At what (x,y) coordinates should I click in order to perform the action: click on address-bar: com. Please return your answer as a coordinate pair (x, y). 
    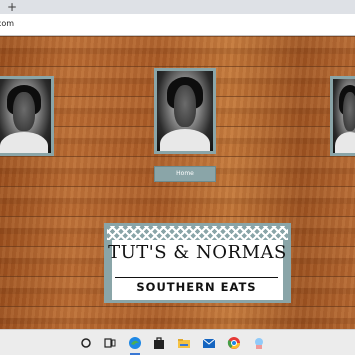
    Looking at the image, I should click on (177, 25).